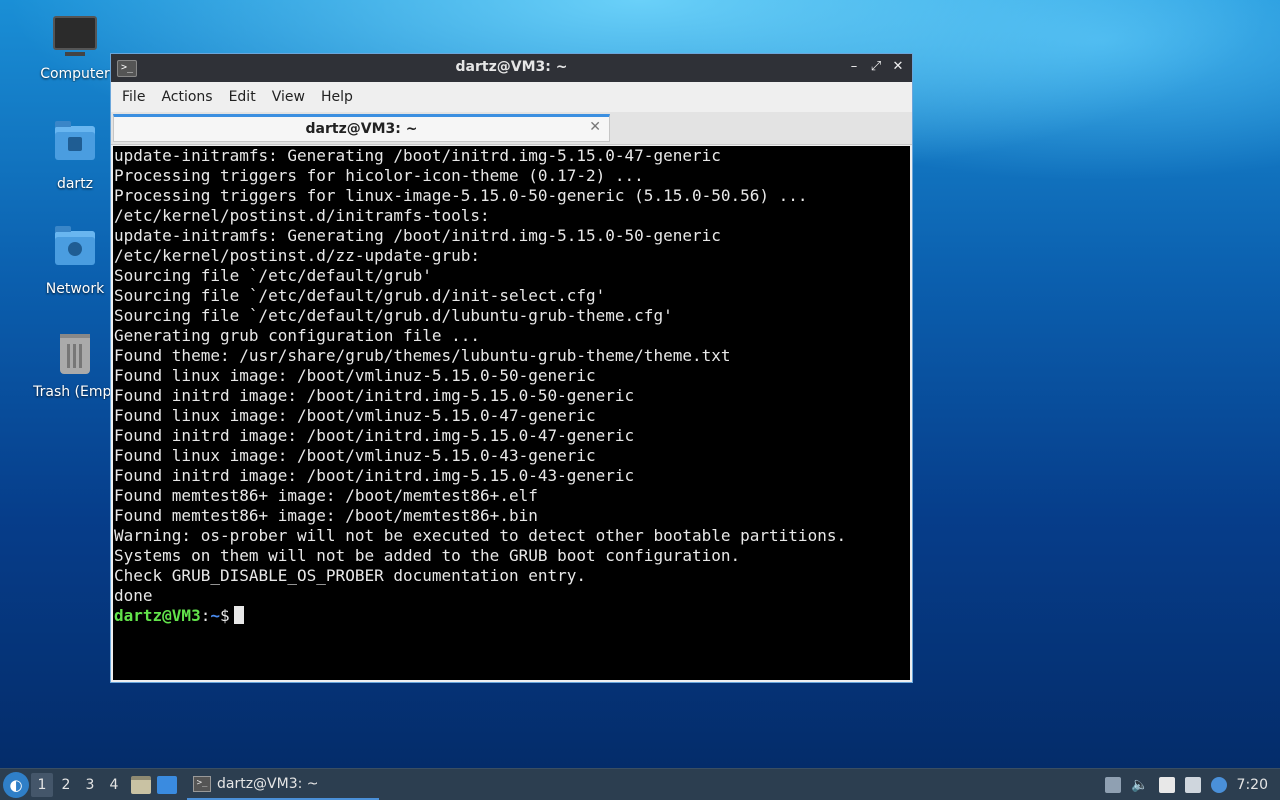  Describe the element at coordinates (289, 97) in the screenshot. I see `menu-view: View` at that location.